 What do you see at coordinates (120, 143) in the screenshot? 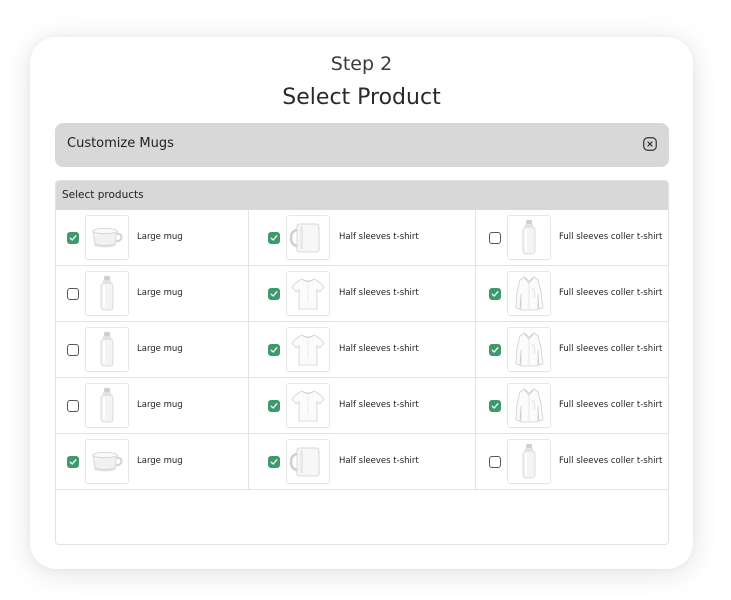
I see `customize-title: Customize Mugs` at bounding box center [120, 143].